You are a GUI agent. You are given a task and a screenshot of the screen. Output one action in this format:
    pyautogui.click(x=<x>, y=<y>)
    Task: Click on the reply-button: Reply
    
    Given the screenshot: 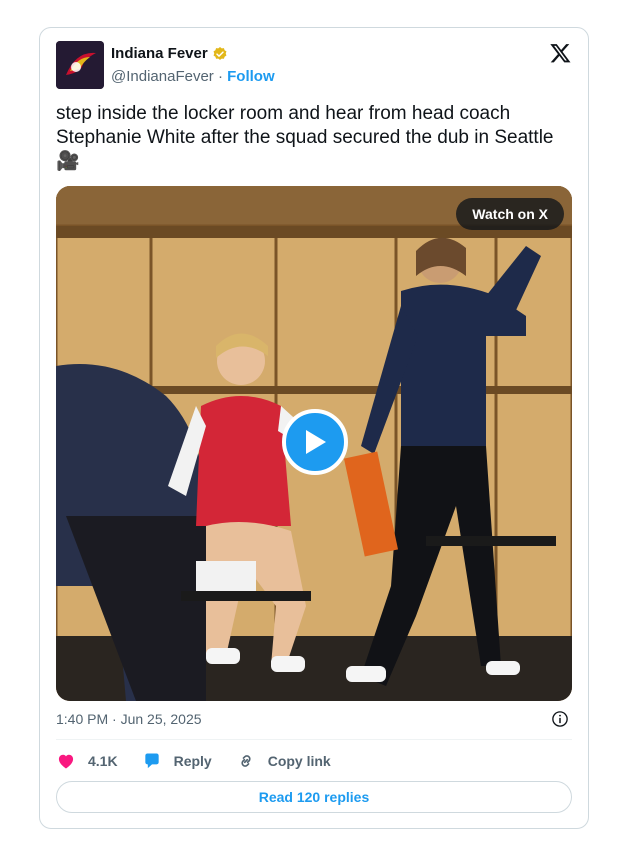 What is the action you would take?
    pyautogui.click(x=177, y=761)
    